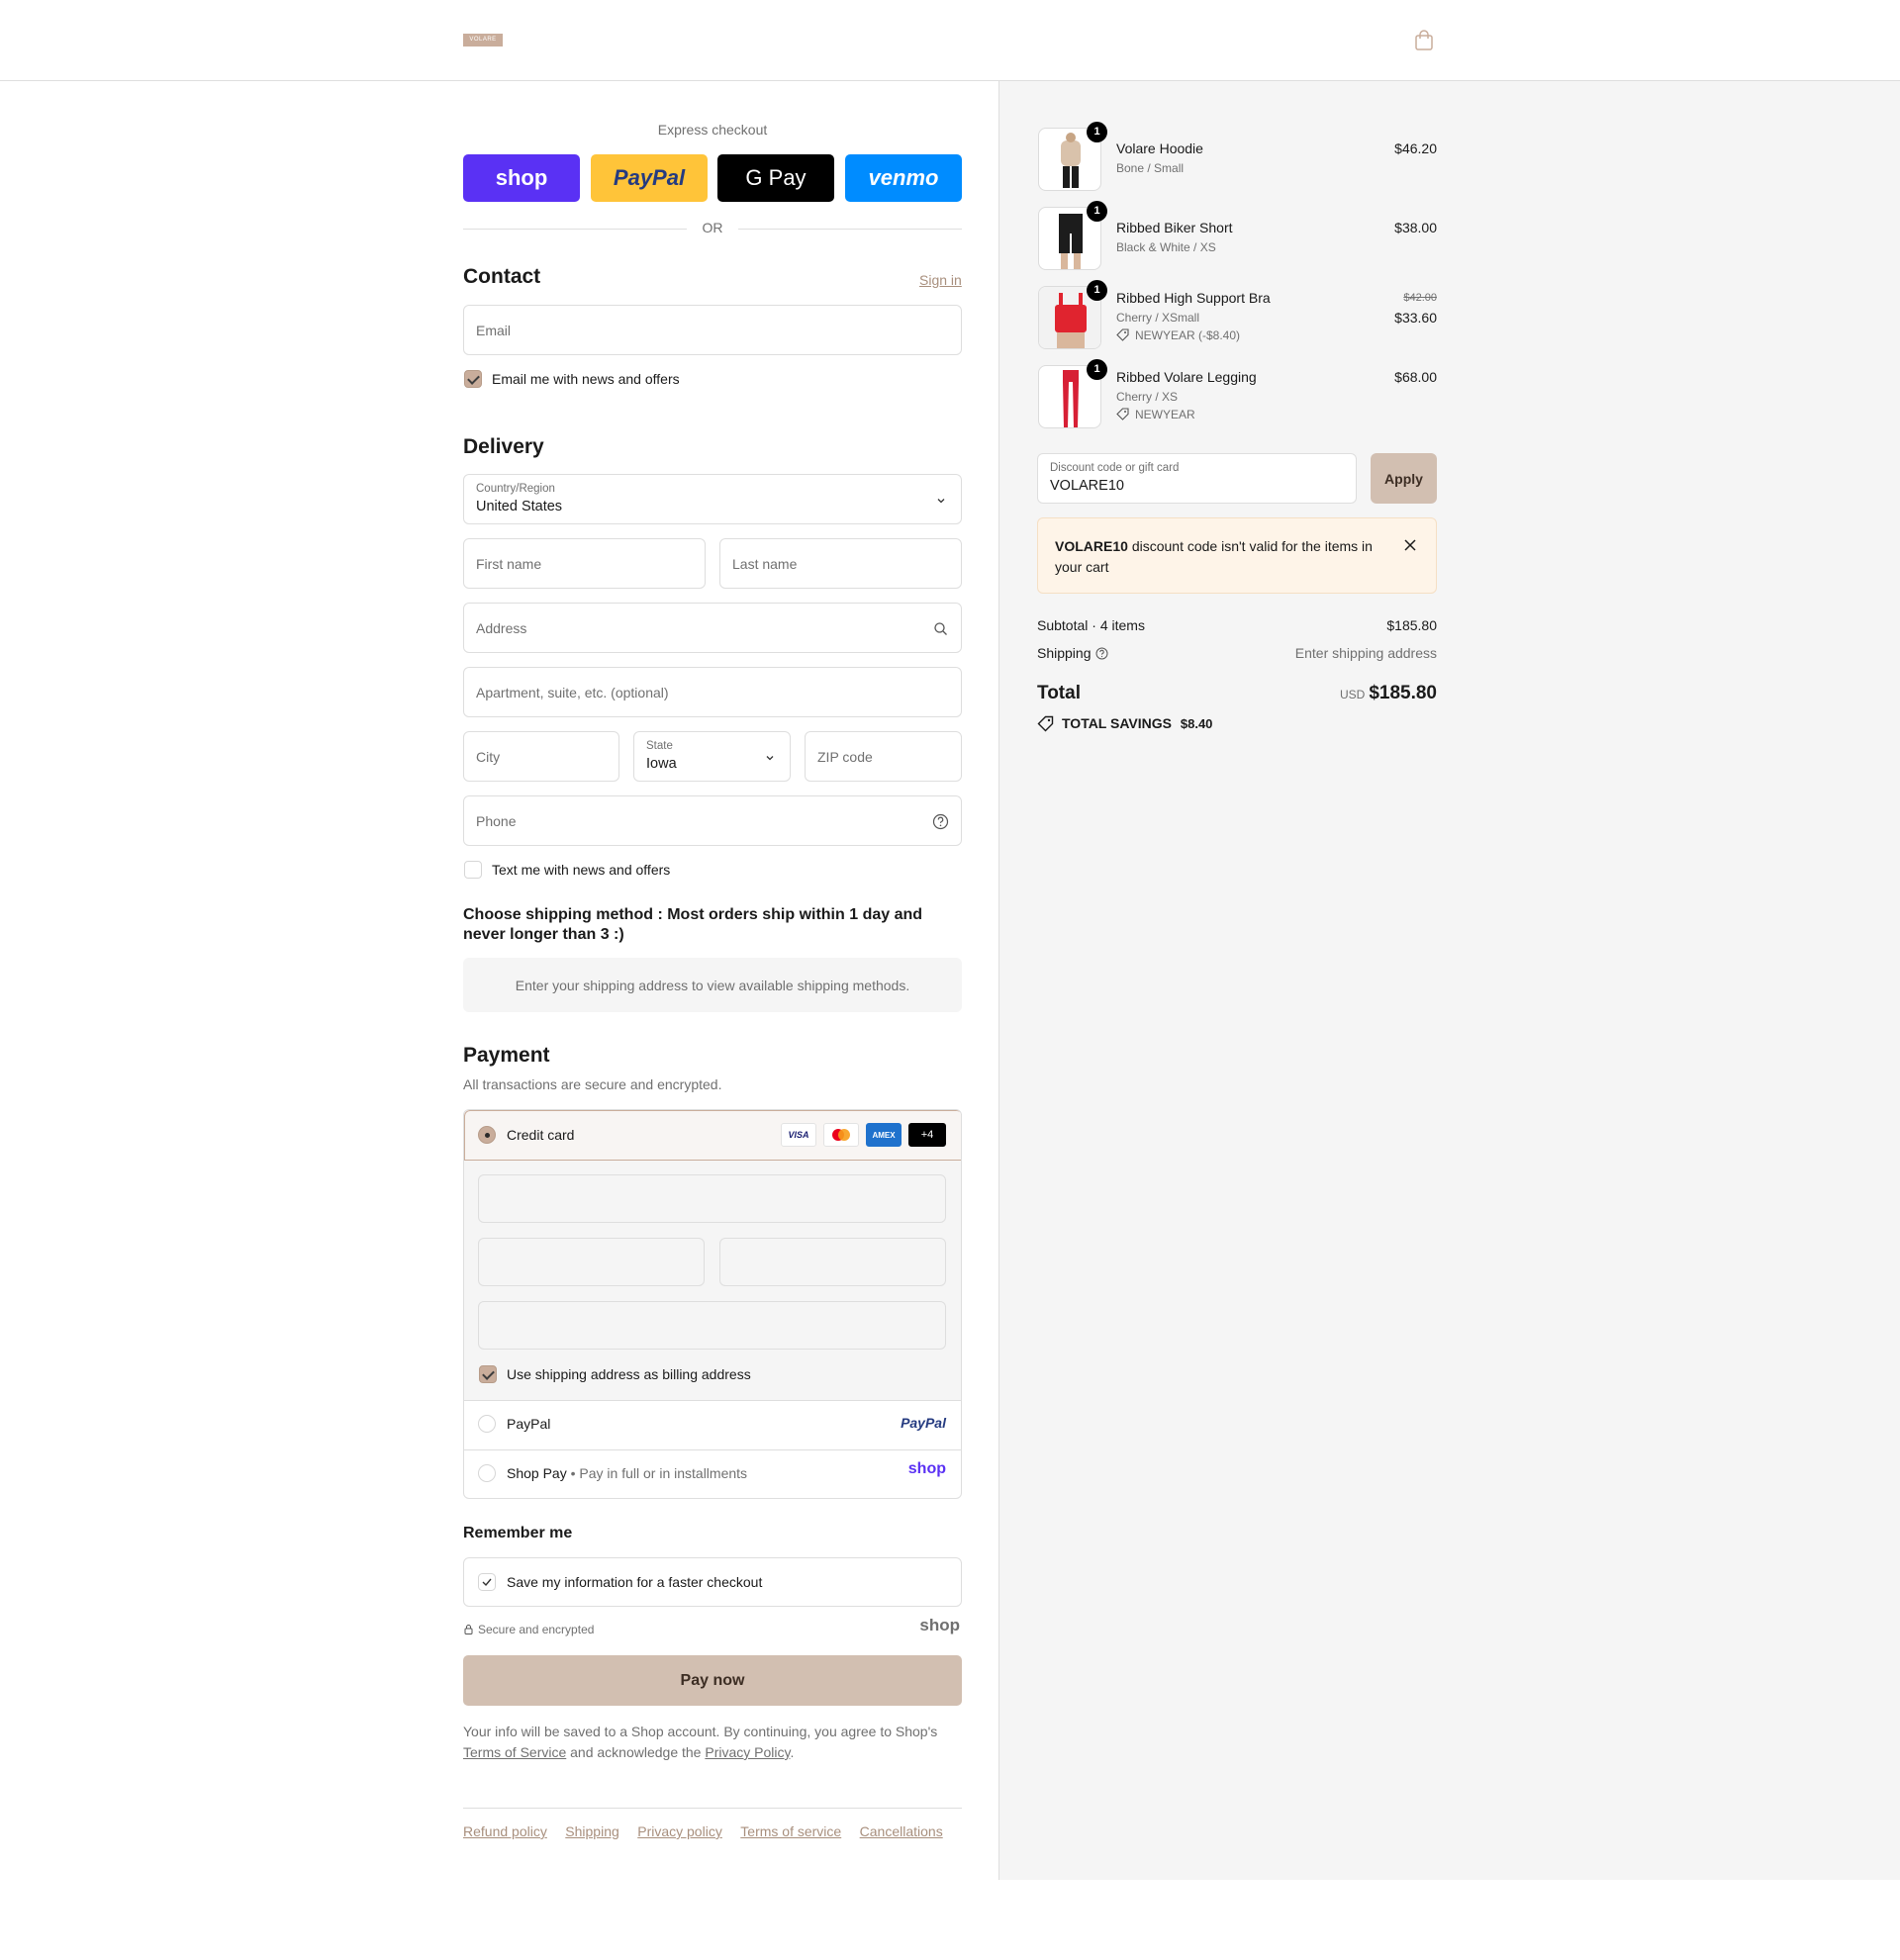 The height and width of the screenshot is (1960, 1900). I want to click on or-label: OR, so click(712, 227).